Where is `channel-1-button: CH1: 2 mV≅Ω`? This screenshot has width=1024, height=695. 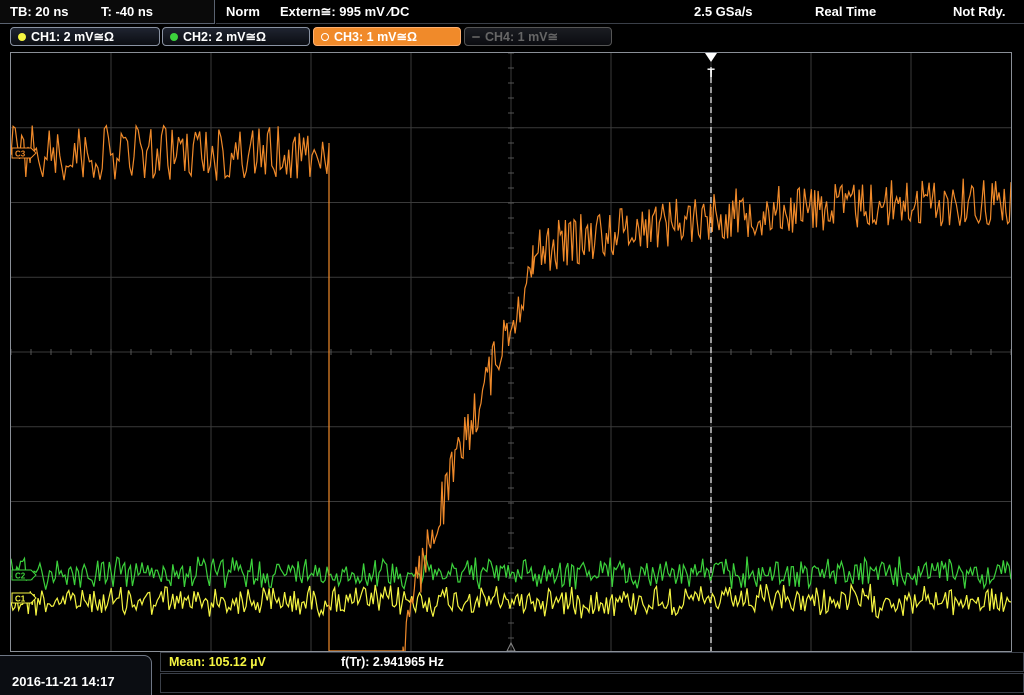 channel-1-button: CH1: 2 mV≅Ω is located at coordinates (85, 36).